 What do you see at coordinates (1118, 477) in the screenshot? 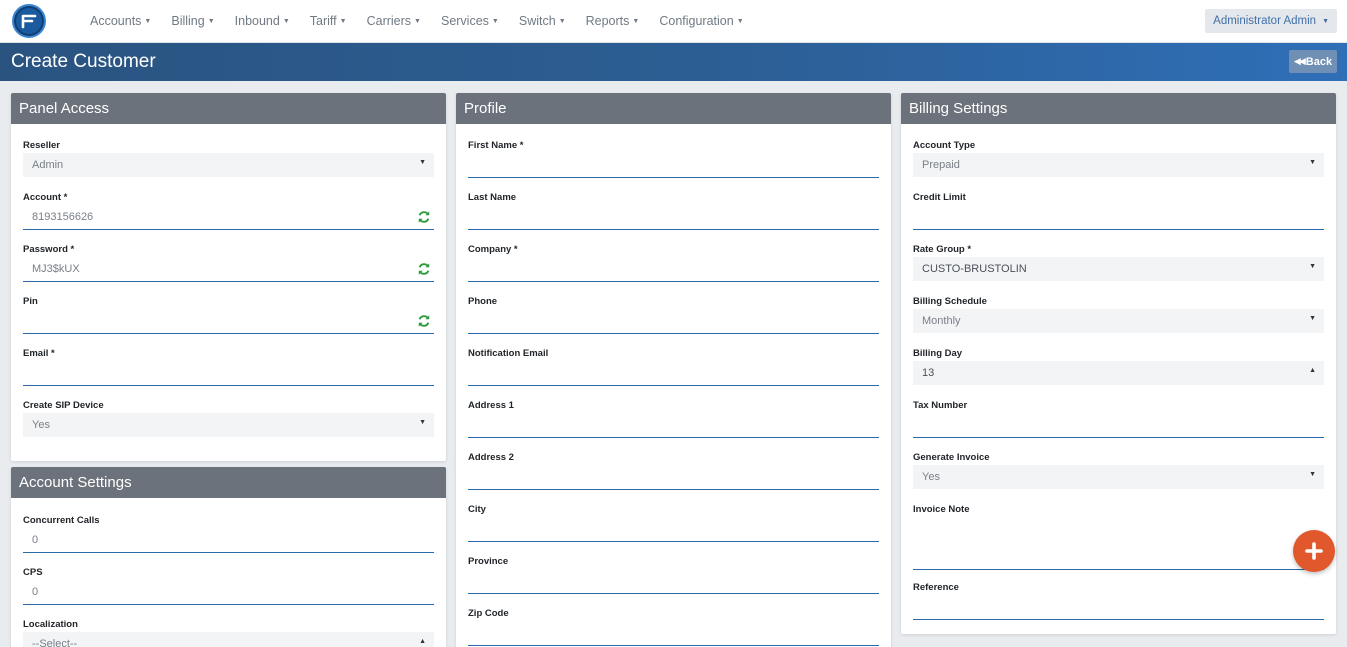
I see `generate-invoice-select: Yes ▼` at bounding box center [1118, 477].